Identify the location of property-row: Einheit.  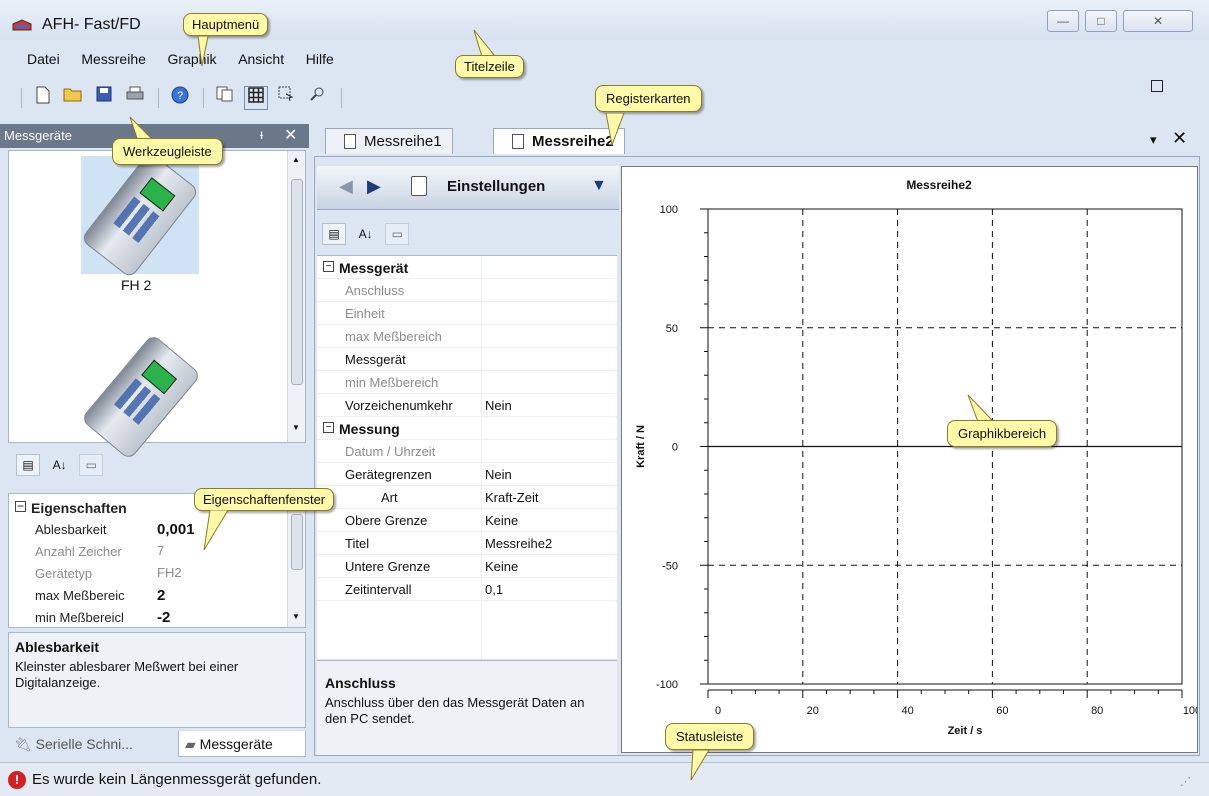
(467, 313).